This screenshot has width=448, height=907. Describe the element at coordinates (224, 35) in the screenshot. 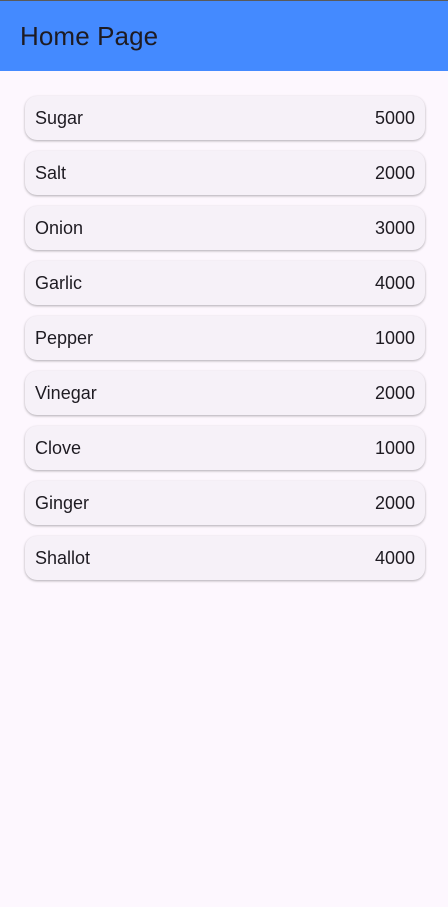

I see `app-bar: Home Page` at that location.